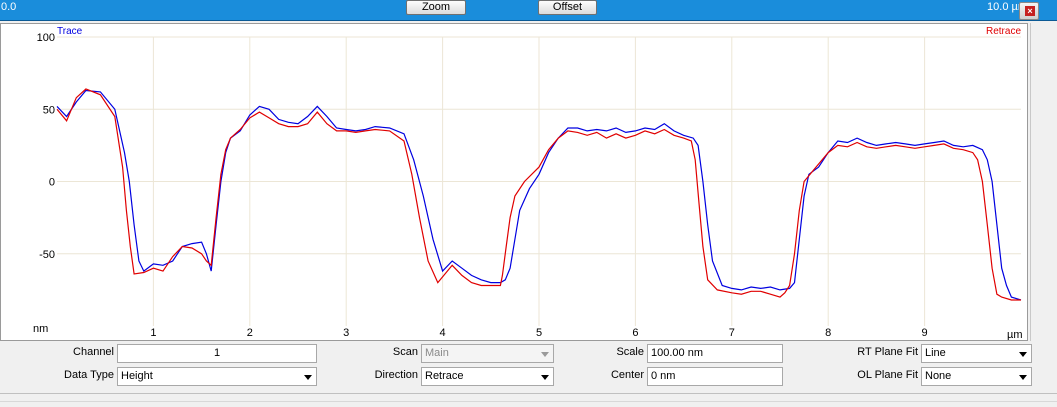 The height and width of the screenshot is (407, 1057). I want to click on x-tick-label: 8, so click(828, 333).